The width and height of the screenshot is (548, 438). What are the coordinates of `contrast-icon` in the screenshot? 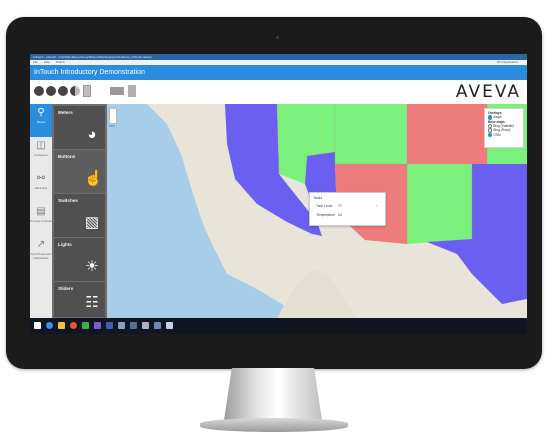 It's located at (75, 91).